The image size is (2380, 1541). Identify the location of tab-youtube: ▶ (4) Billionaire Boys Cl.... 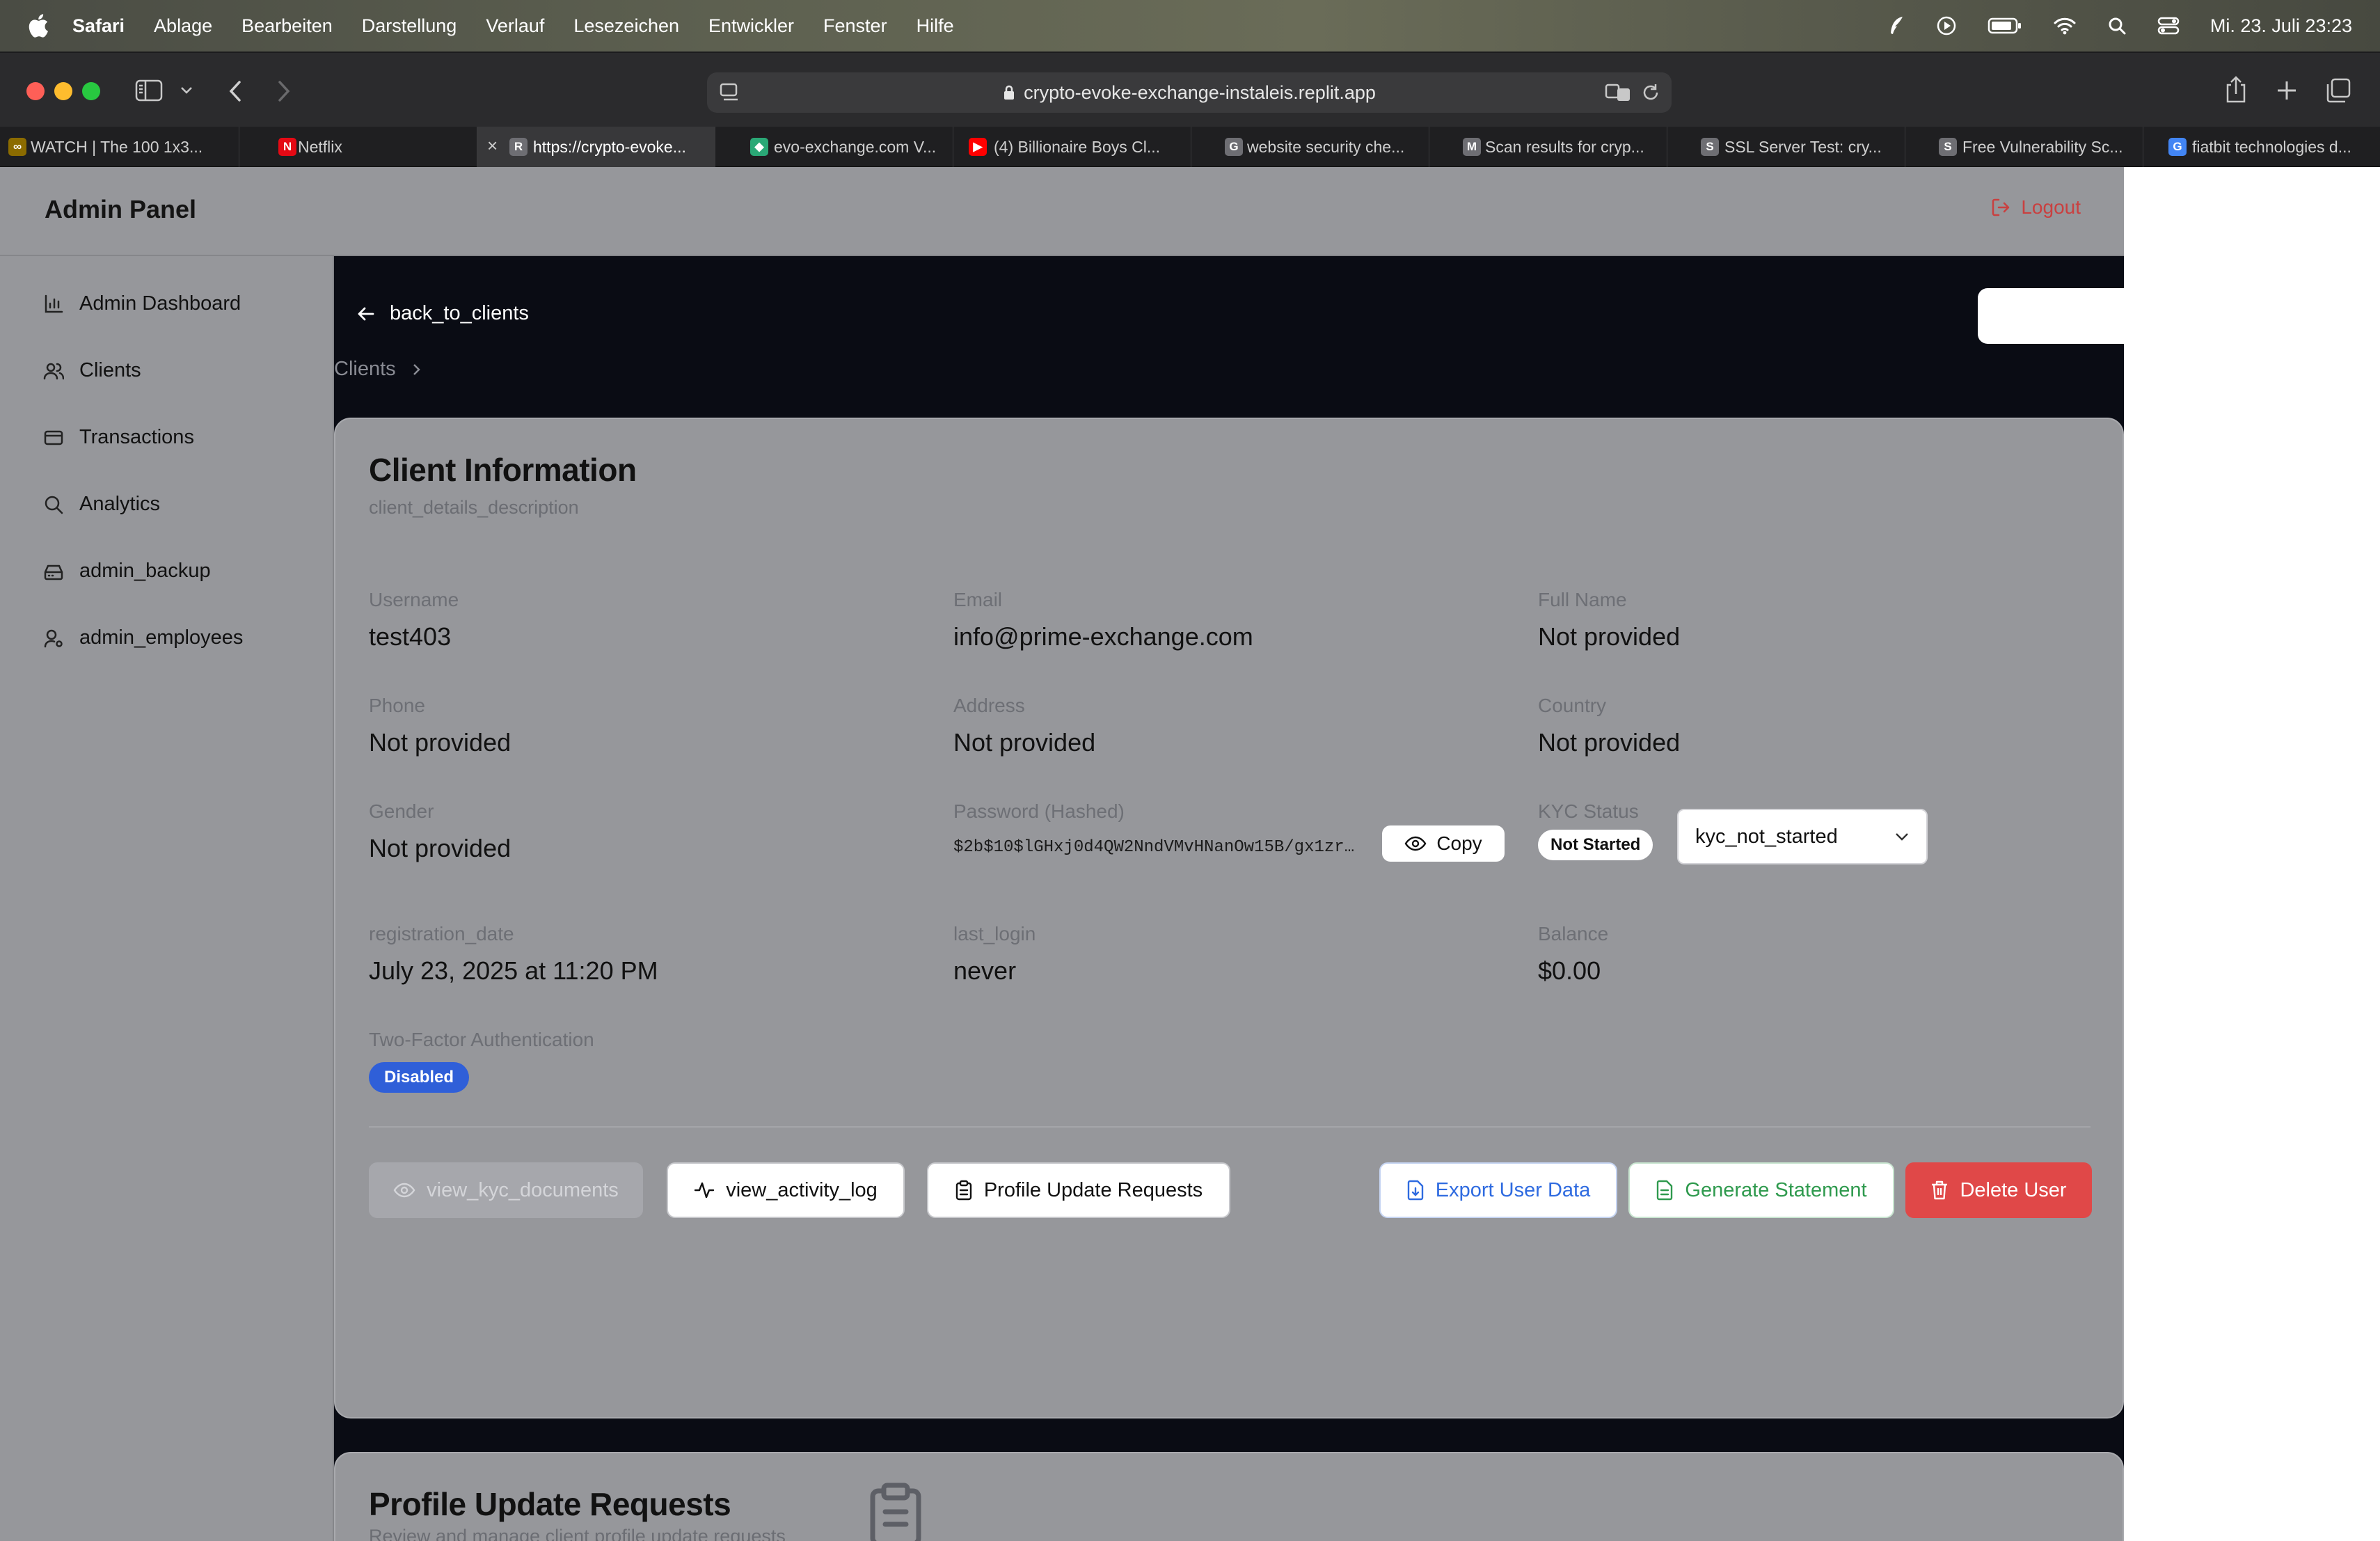
(1072, 147).